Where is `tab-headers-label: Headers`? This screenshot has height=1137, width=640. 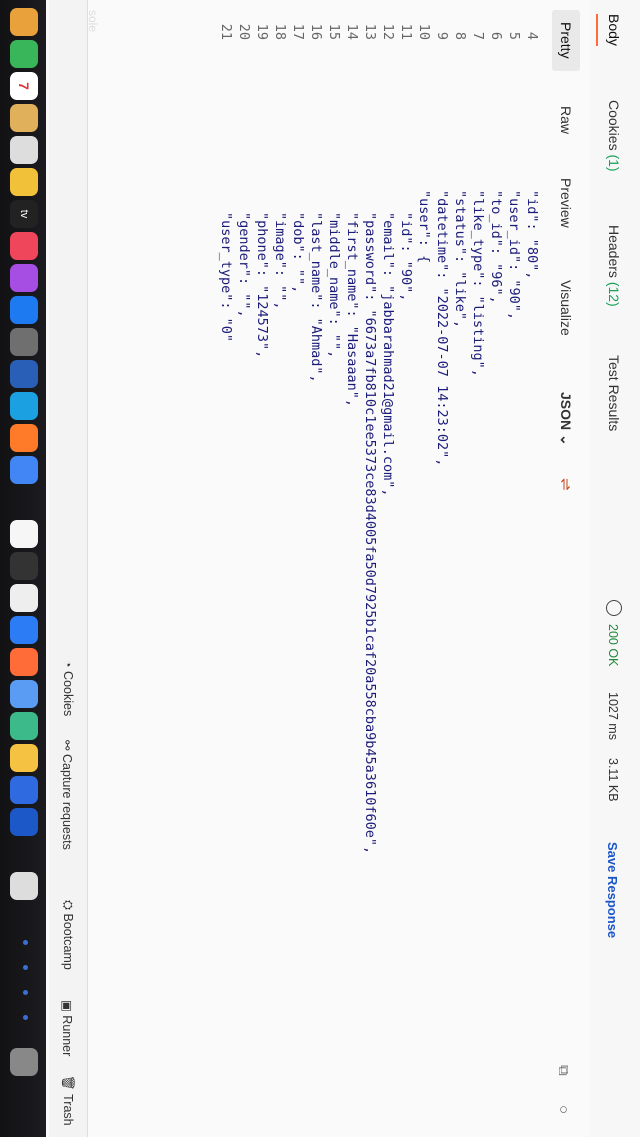 tab-headers-label: Headers is located at coordinates (614, 251).